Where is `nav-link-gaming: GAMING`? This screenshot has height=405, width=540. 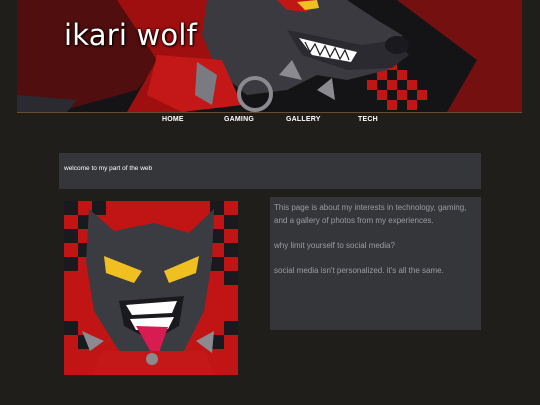 nav-link-gaming: GAMING is located at coordinates (239, 119).